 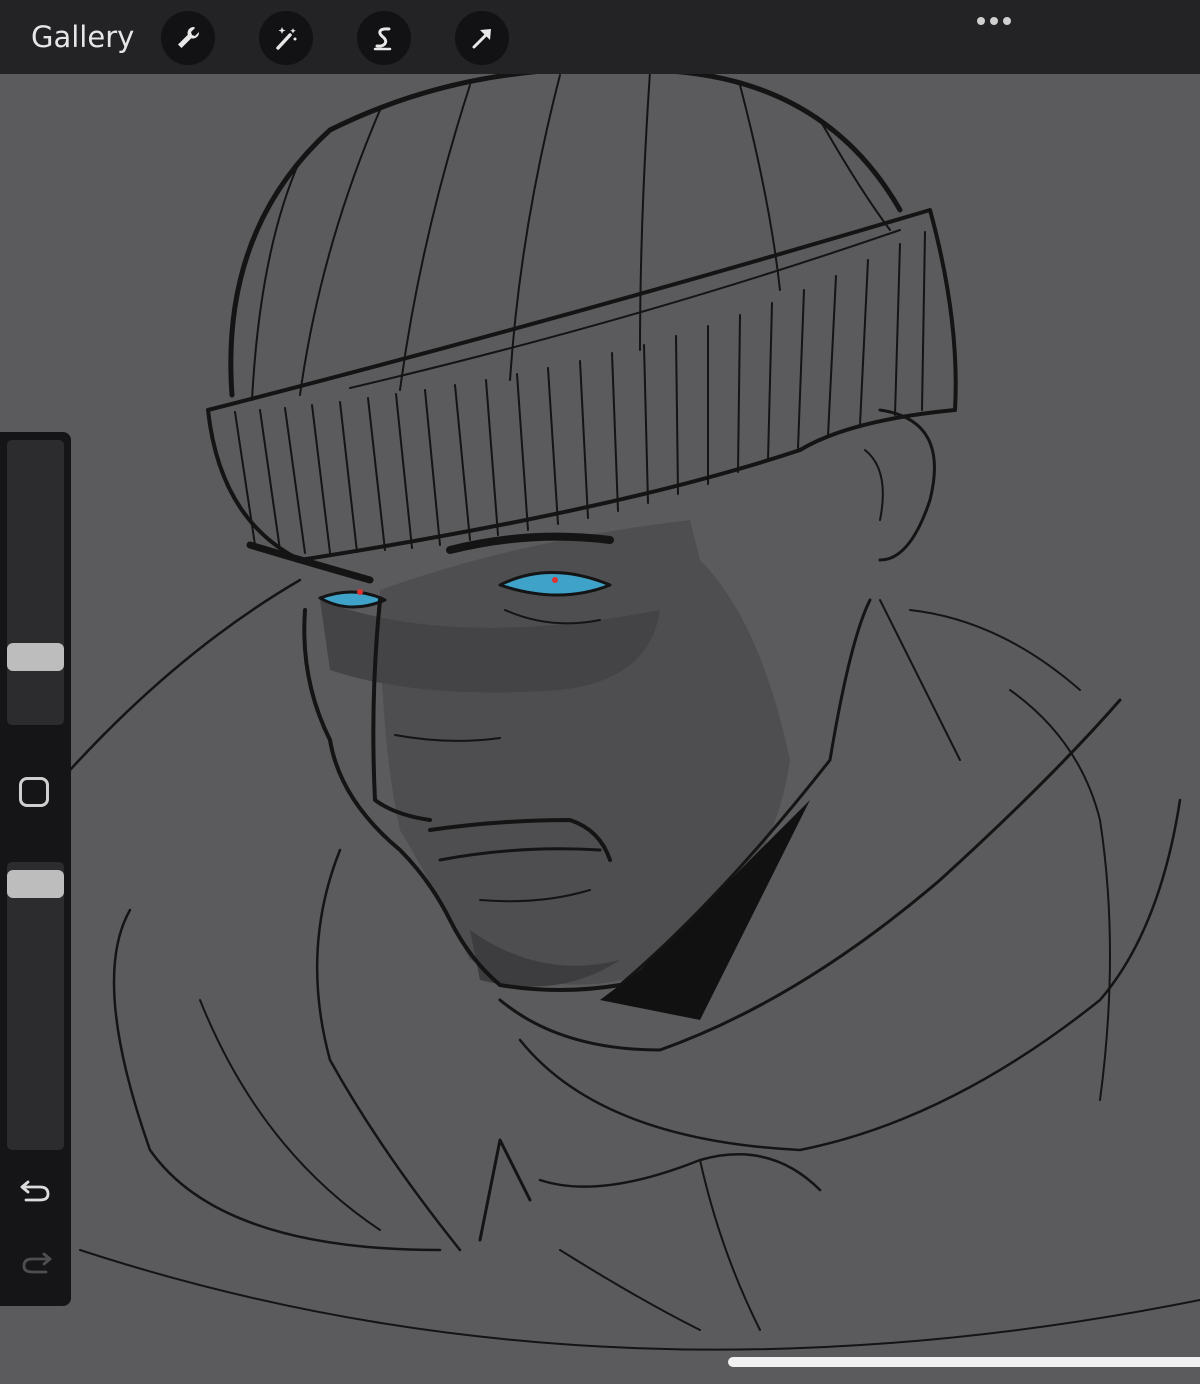 I want to click on brush-size-thumb, so click(x=35, y=657).